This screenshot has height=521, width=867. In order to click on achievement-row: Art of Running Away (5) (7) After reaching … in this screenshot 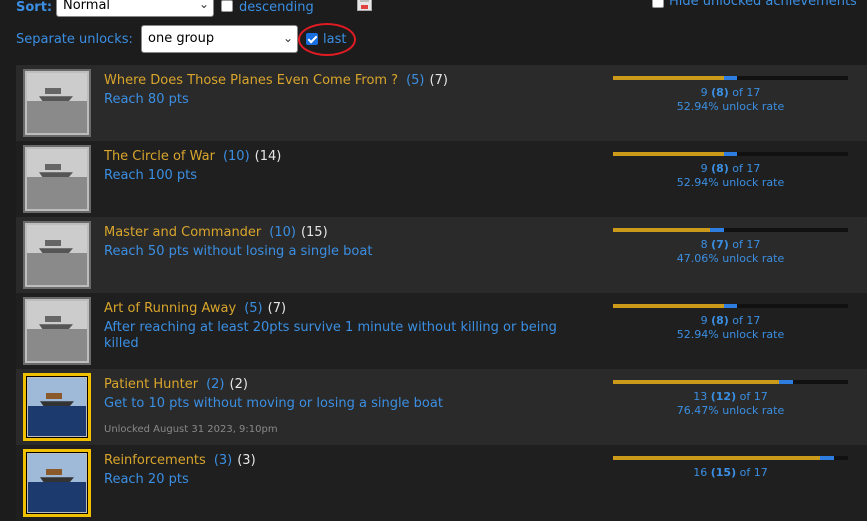, I will do `click(441, 331)`.